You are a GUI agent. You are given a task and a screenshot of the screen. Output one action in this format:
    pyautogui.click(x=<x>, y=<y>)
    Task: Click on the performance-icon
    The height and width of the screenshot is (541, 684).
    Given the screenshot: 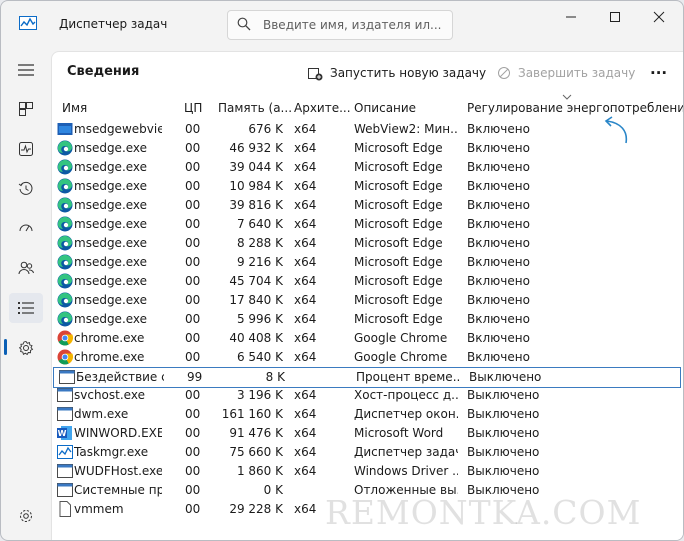 What is the action you would take?
    pyautogui.click(x=26, y=149)
    